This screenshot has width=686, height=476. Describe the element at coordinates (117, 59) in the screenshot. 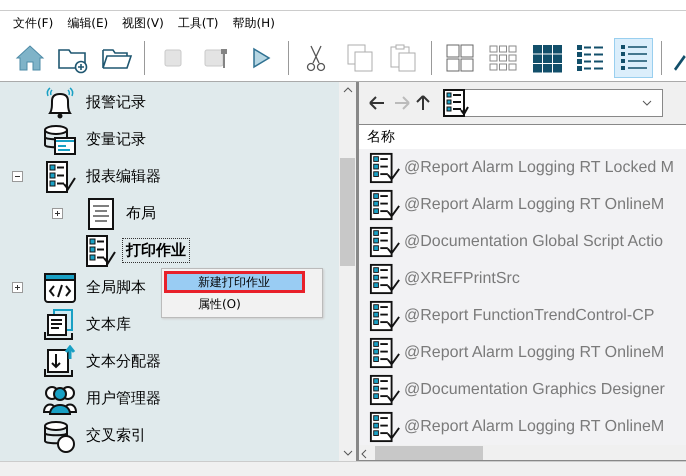

I see `open-folder-icon` at that location.